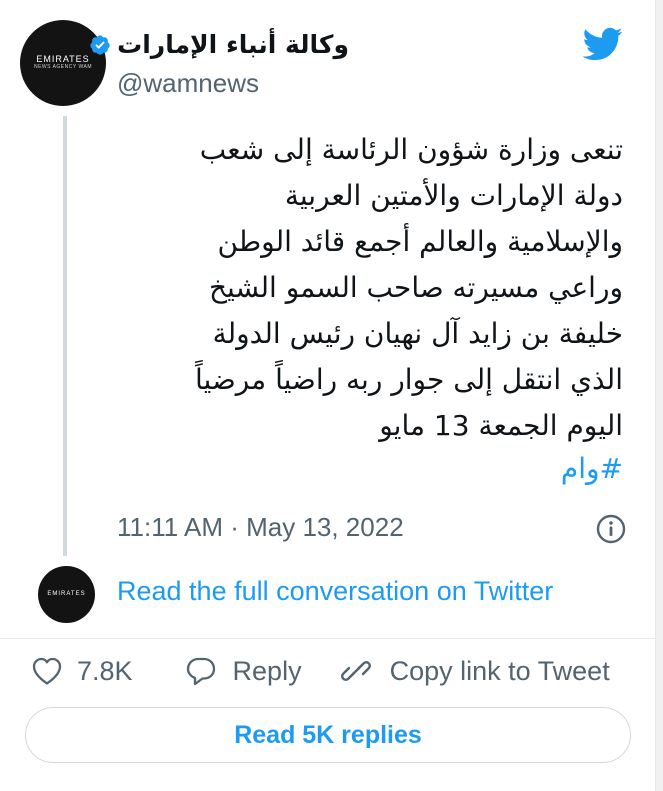 The image size is (663, 791). I want to click on like-count: 7.8K, so click(105, 670).